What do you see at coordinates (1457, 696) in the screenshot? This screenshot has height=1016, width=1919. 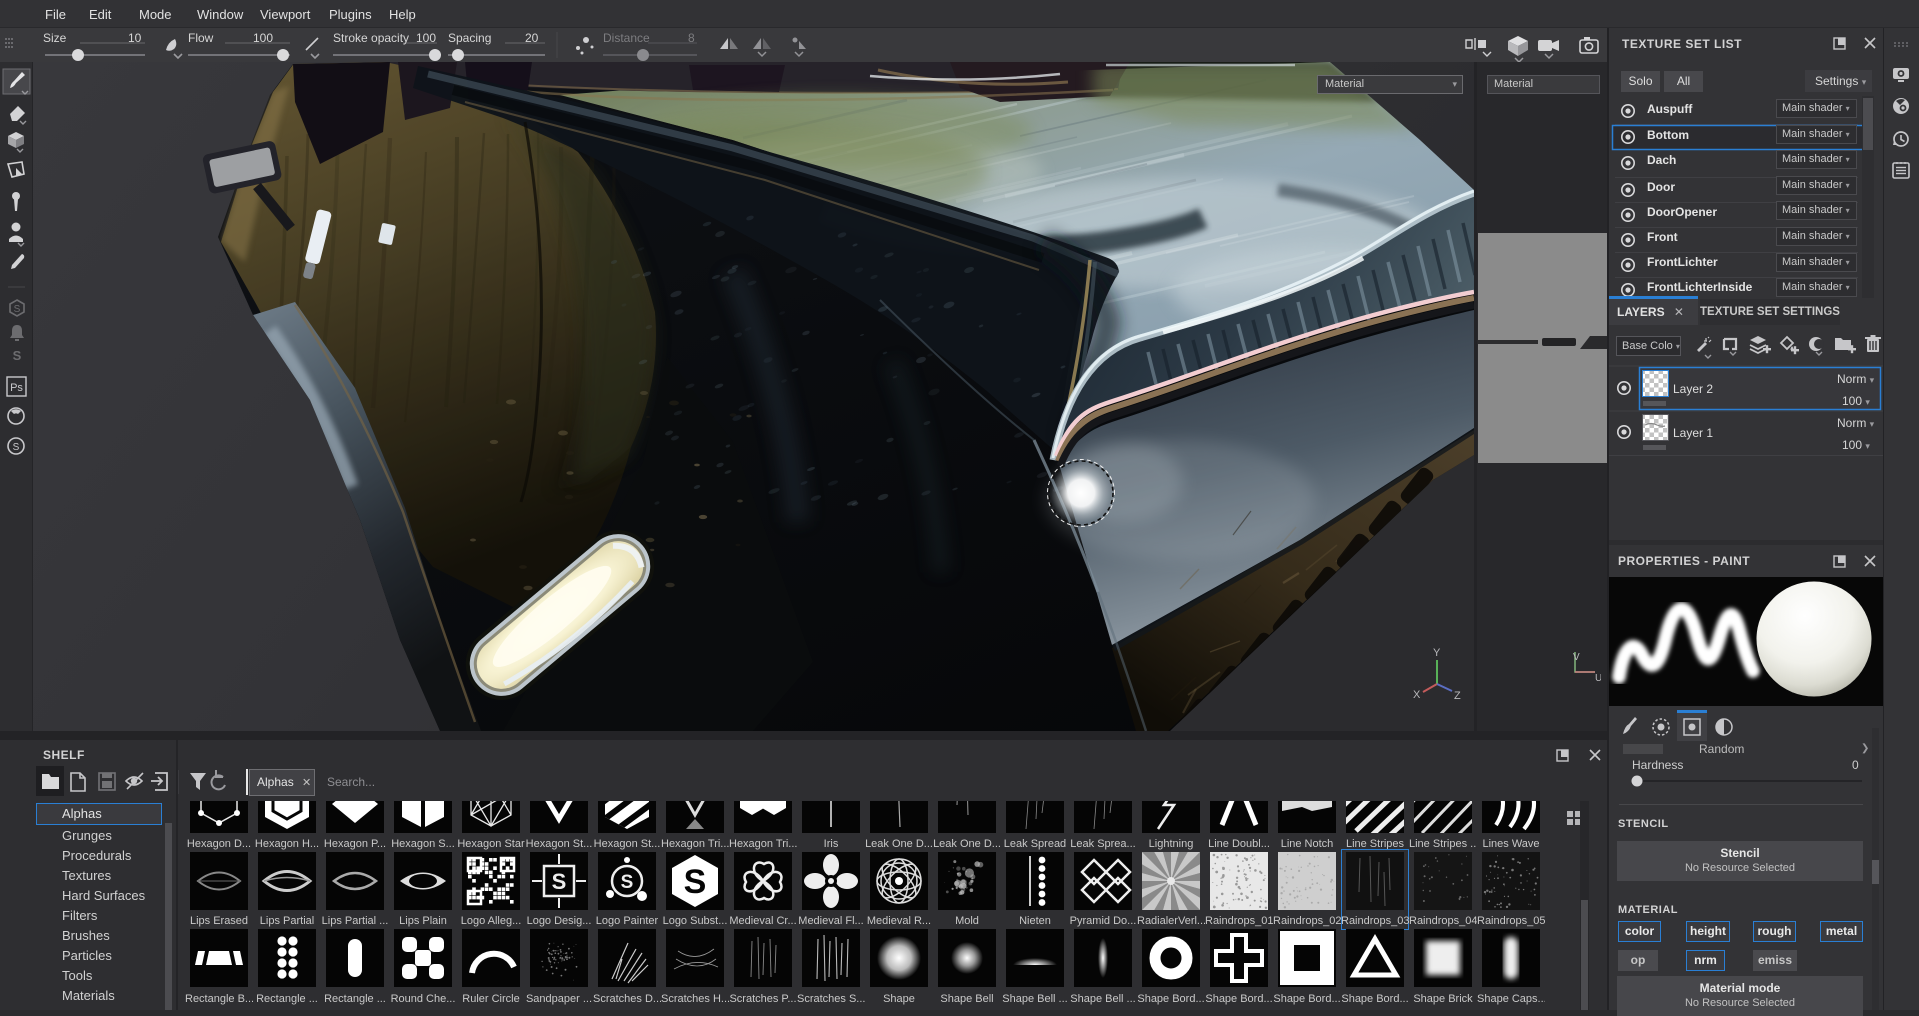 I see `svg-text: Z` at bounding box center [1457, 696].